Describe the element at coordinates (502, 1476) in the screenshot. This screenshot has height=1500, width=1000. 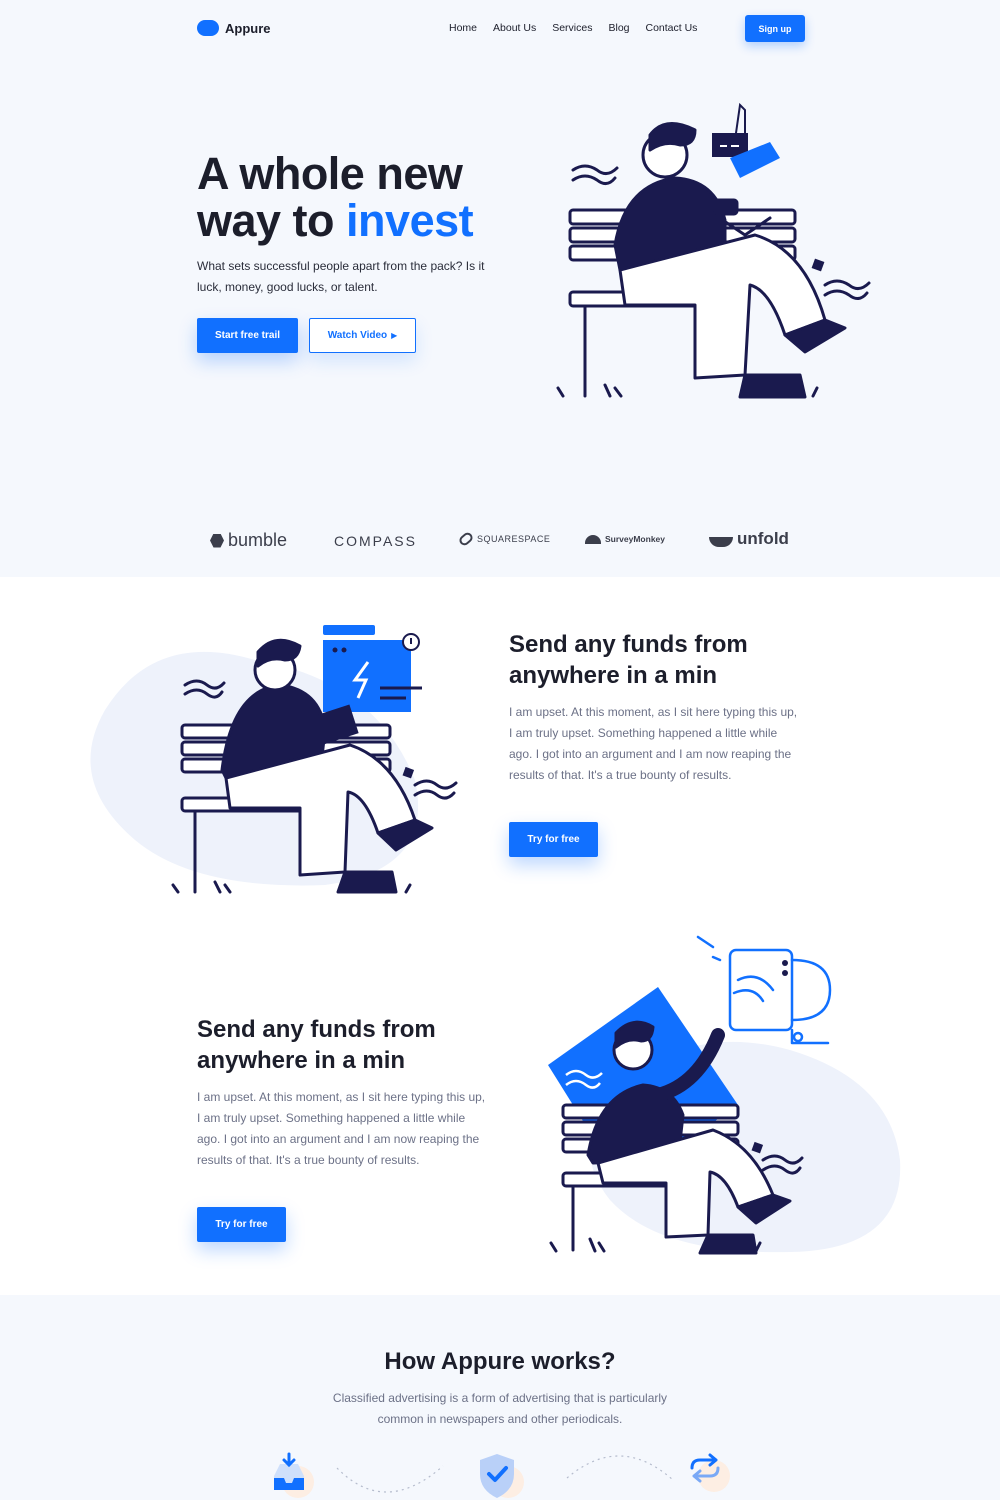
I see `shield-check-icon` at that location.